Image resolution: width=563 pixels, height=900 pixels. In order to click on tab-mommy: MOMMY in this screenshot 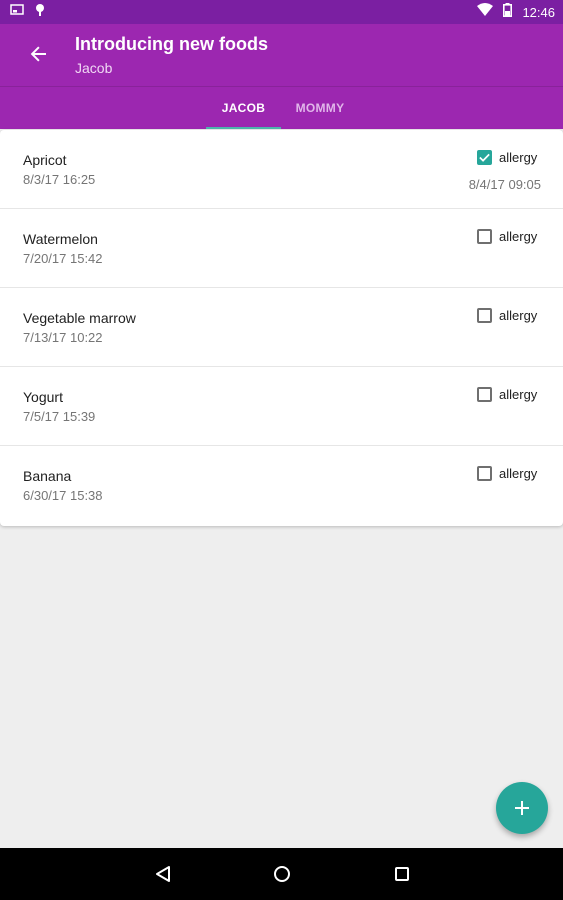, I will do `click(320, 108)`.